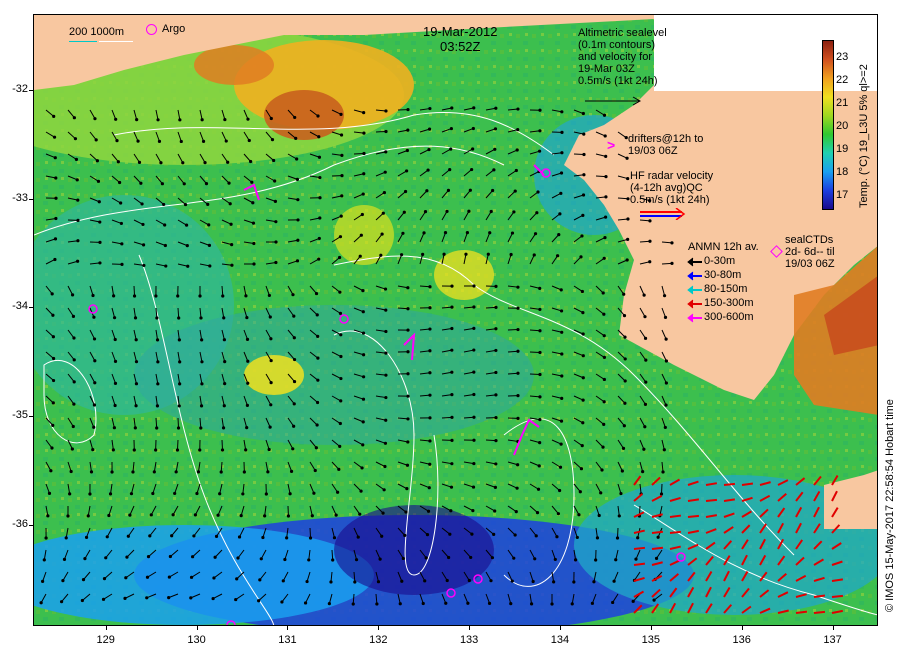  I want to click on argo-legend-icon, so click(151, 29).